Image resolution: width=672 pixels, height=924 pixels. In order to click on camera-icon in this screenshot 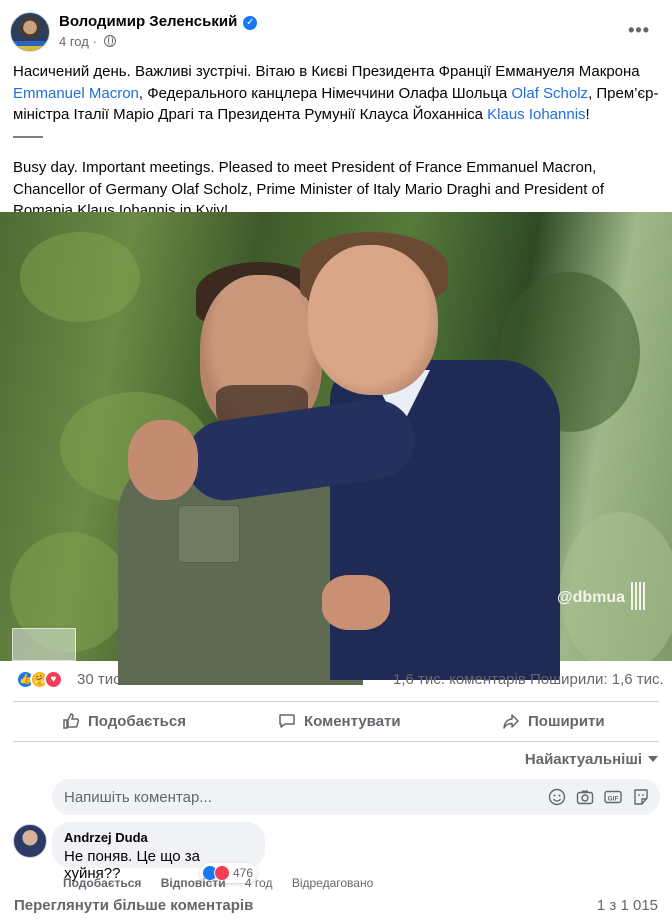, I will do `click(585, 797)`.